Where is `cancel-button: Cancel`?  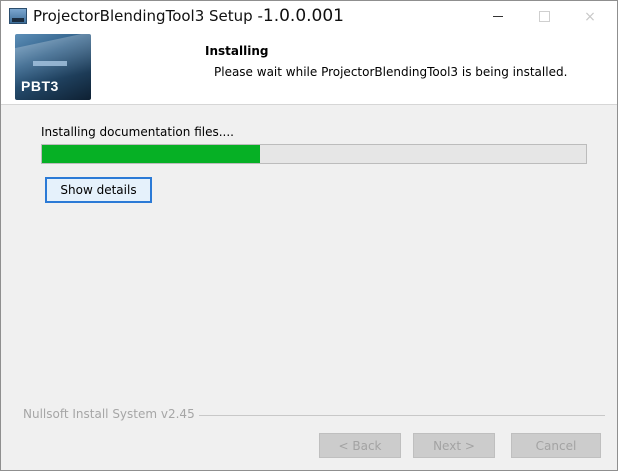 cancel-button: Cancel is located at coordinates (556, 445).